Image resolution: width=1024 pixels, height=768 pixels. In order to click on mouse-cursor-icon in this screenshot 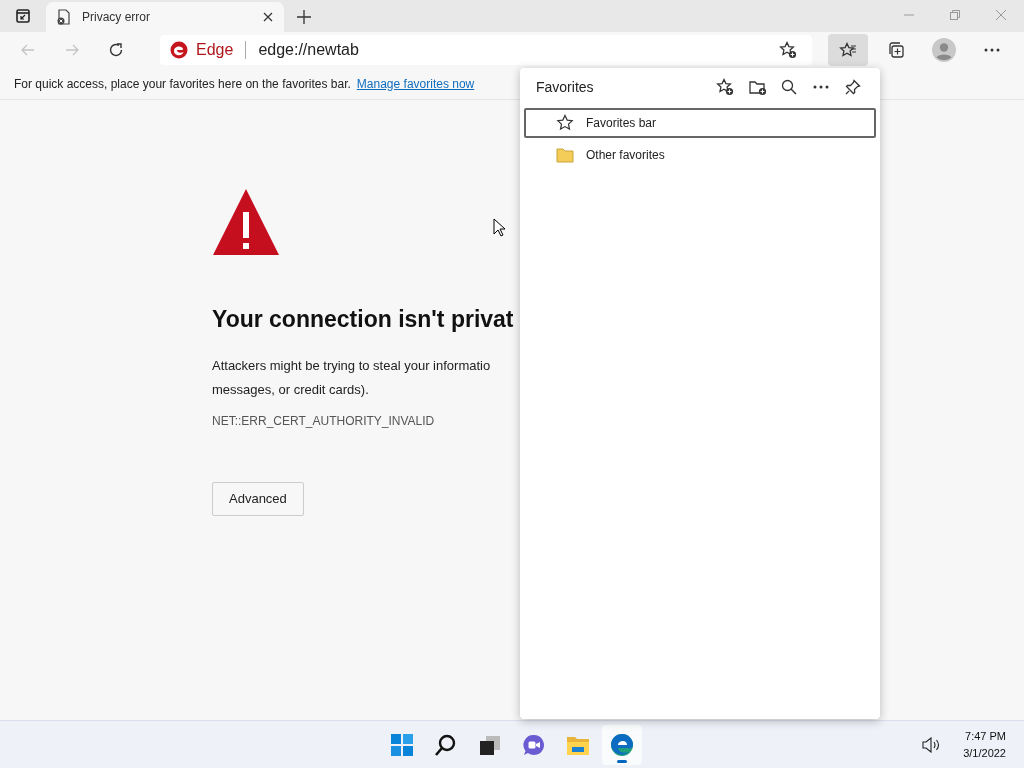, I will do `click(499, 228)`.